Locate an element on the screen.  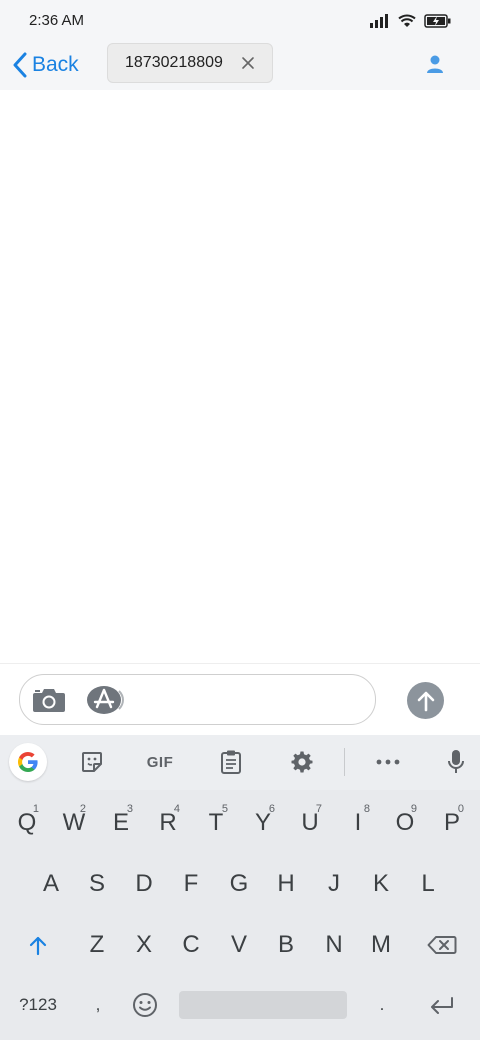
space-key is located at coordinates (263, 1005).